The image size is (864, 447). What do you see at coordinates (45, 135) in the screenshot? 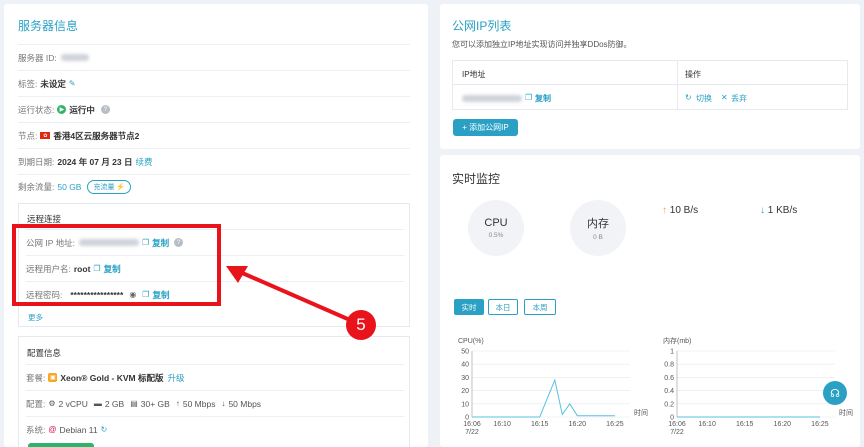
I see `hk-flag-icon: ✿` at bounding box center [45, 135].